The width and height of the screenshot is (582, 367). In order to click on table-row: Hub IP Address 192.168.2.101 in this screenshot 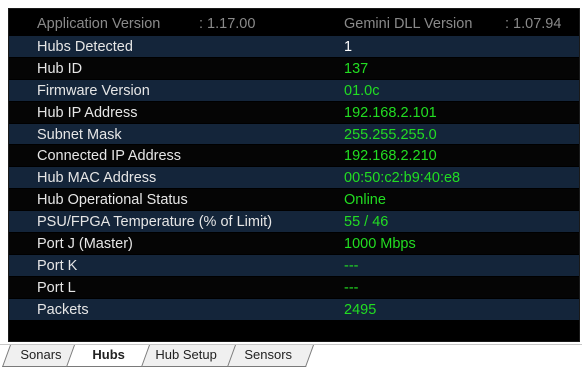, I will do `click(294, 112)`.